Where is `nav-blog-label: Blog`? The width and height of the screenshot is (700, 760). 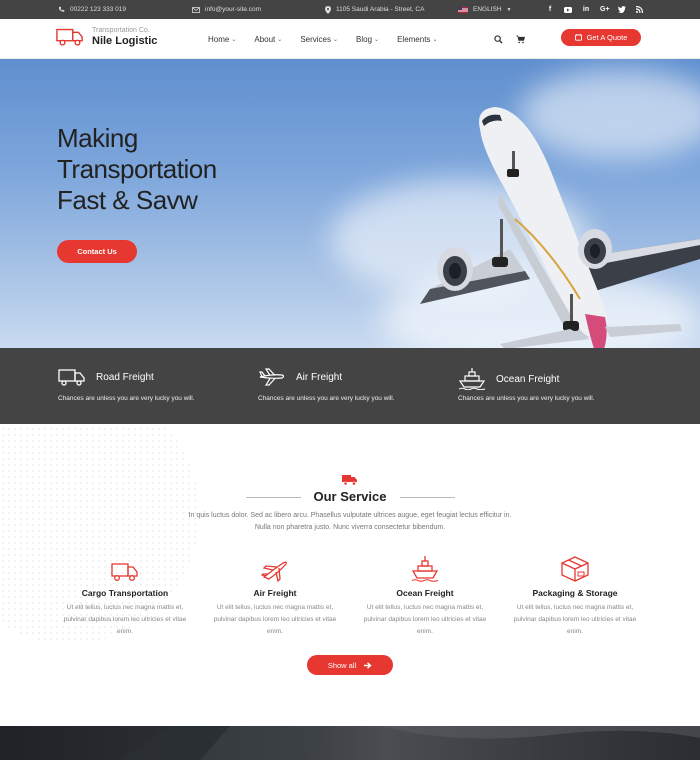 nav-blog-label: Blog is located at coordinates (364, 39).